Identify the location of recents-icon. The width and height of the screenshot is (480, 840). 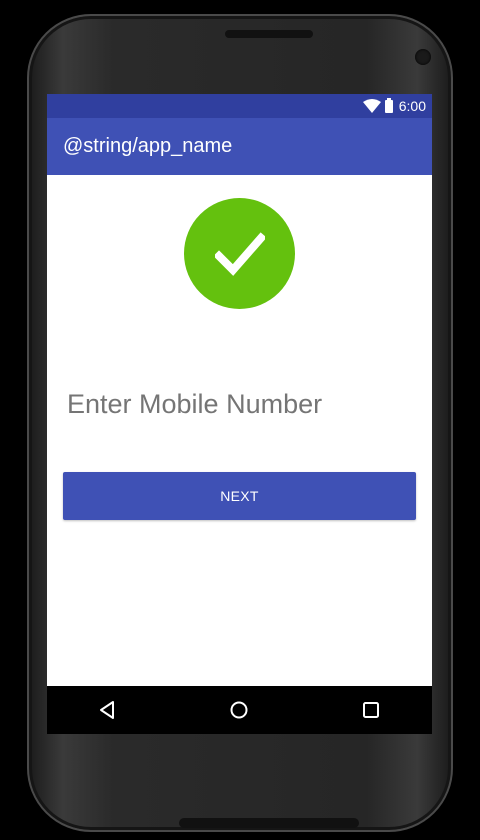
(371, 710).